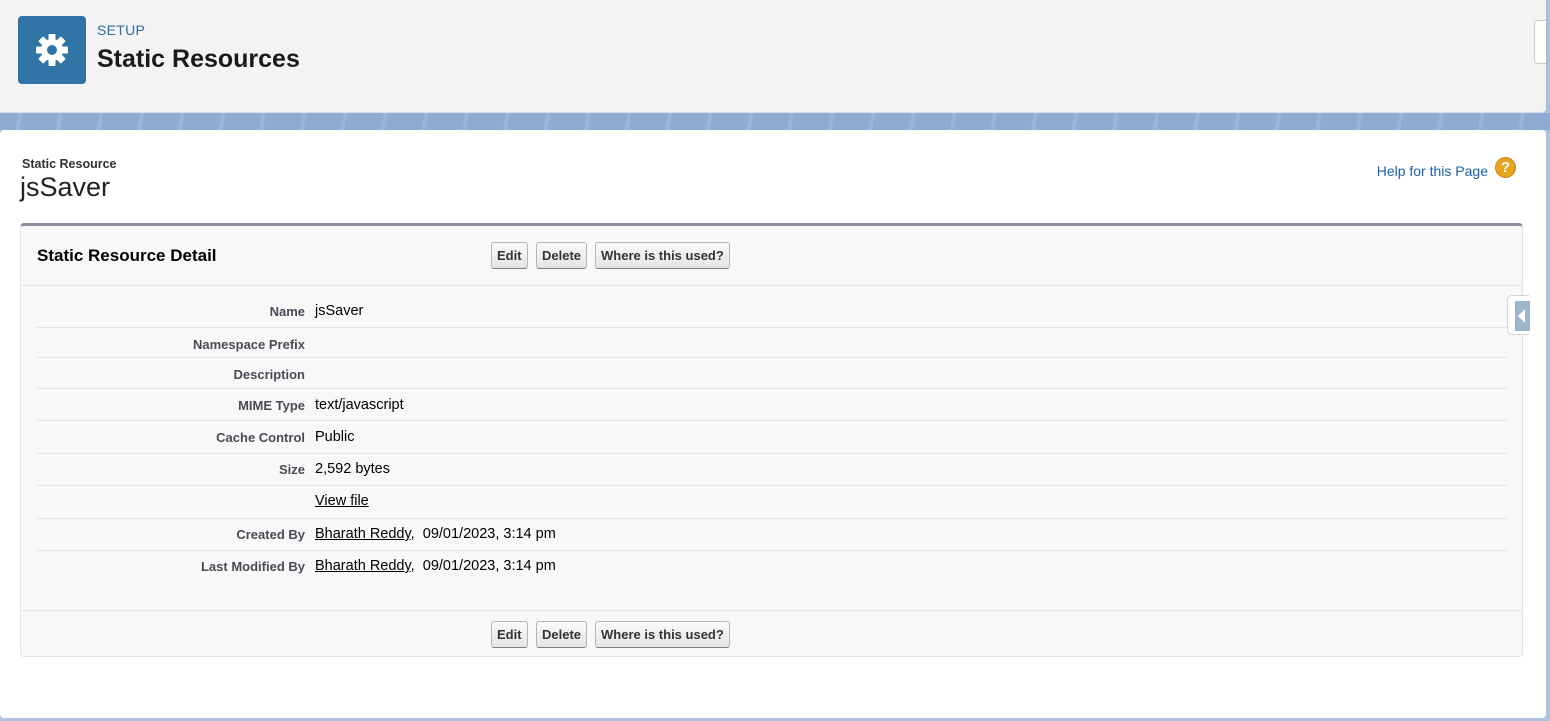  What do you see at coordinates (270, 534) in the screenshot?
I see `field-label: Created By` at bounding box center [270, 534].